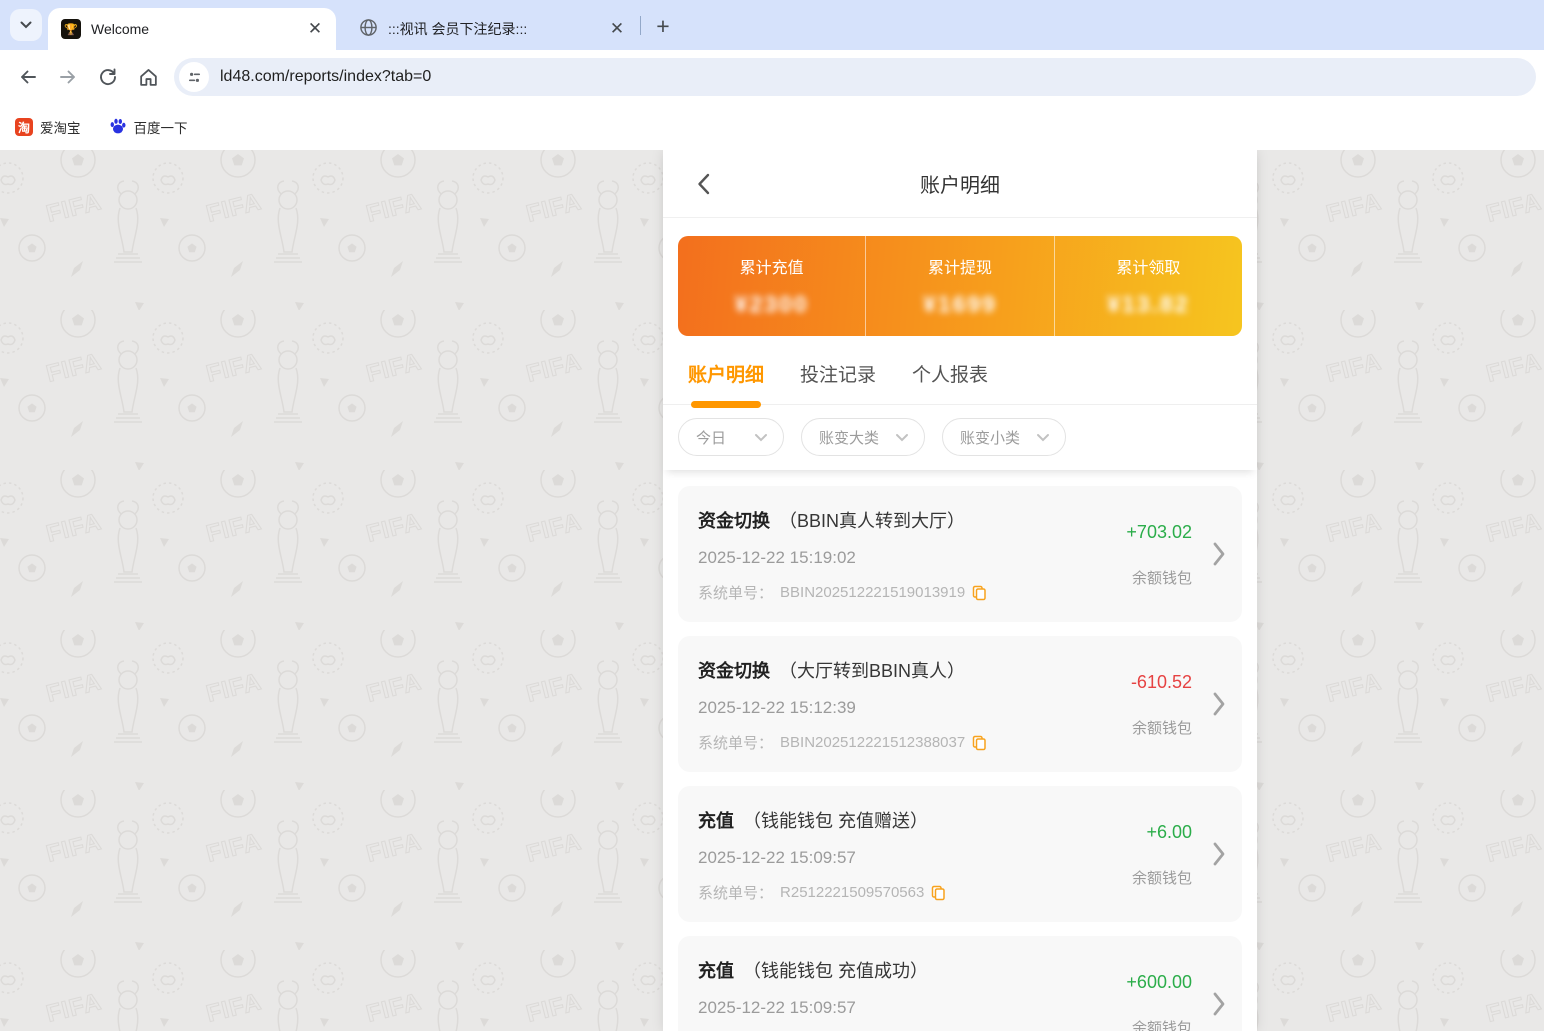 Image resolution: width=1544 pixels, height=1031 pixels. Describe the element at coordinates (1161, 682) in the screenshot. I see `record-amount: -610.52` at that location.